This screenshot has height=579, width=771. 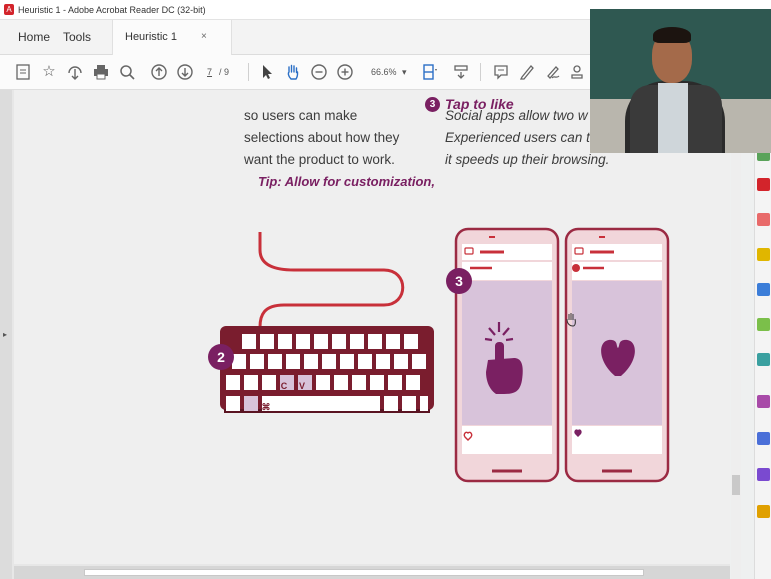 I want to click on more-tools-icon, so click(x=763, y=511).